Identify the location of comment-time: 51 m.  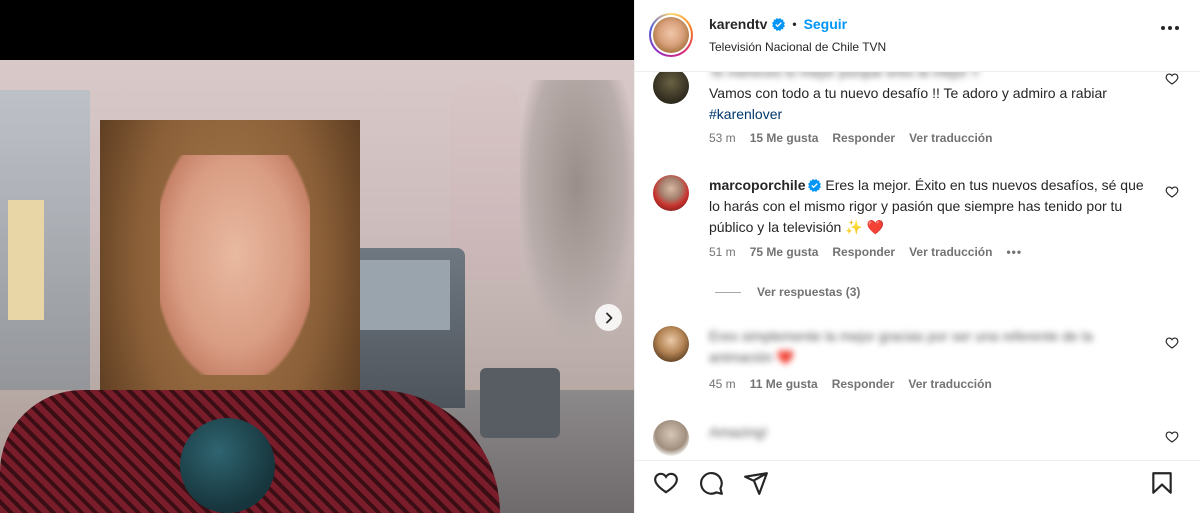
(722, 252).